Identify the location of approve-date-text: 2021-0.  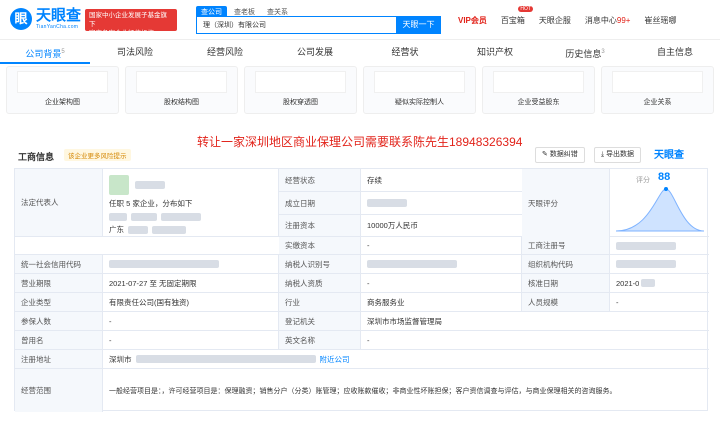
(628, 283).